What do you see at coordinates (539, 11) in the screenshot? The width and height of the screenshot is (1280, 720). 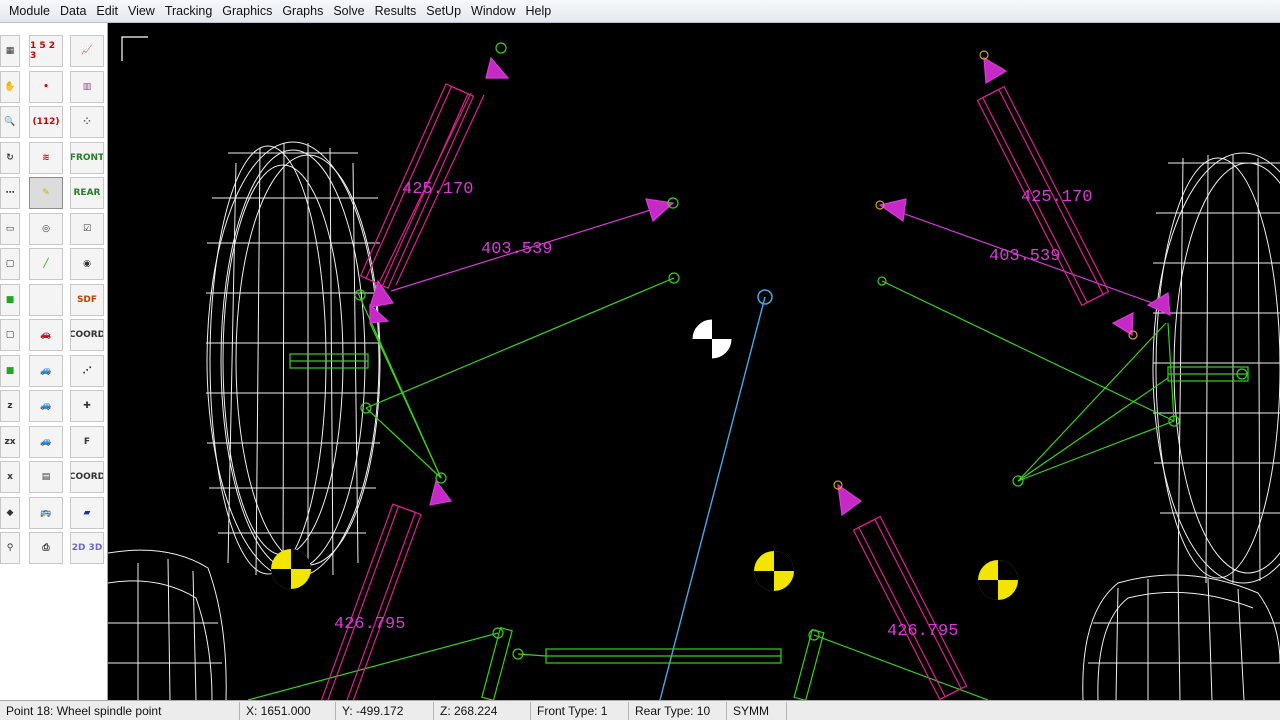 I see `menu-help: Help` at bounding box center [539, 11].